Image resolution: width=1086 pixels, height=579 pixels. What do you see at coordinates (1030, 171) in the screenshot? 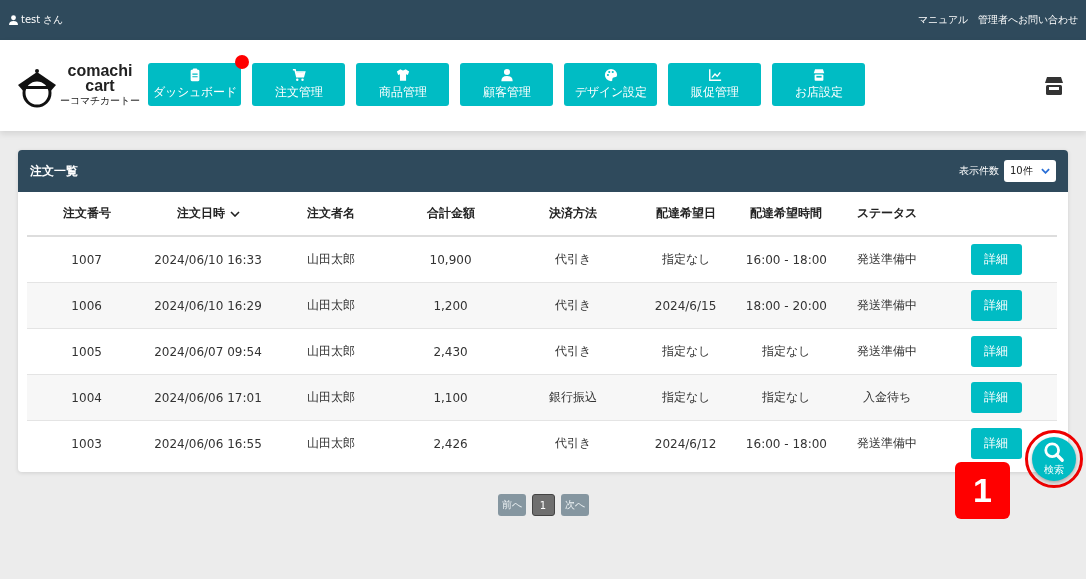
I see `page-size-select: 10件` at bounding box center [1030, 171].